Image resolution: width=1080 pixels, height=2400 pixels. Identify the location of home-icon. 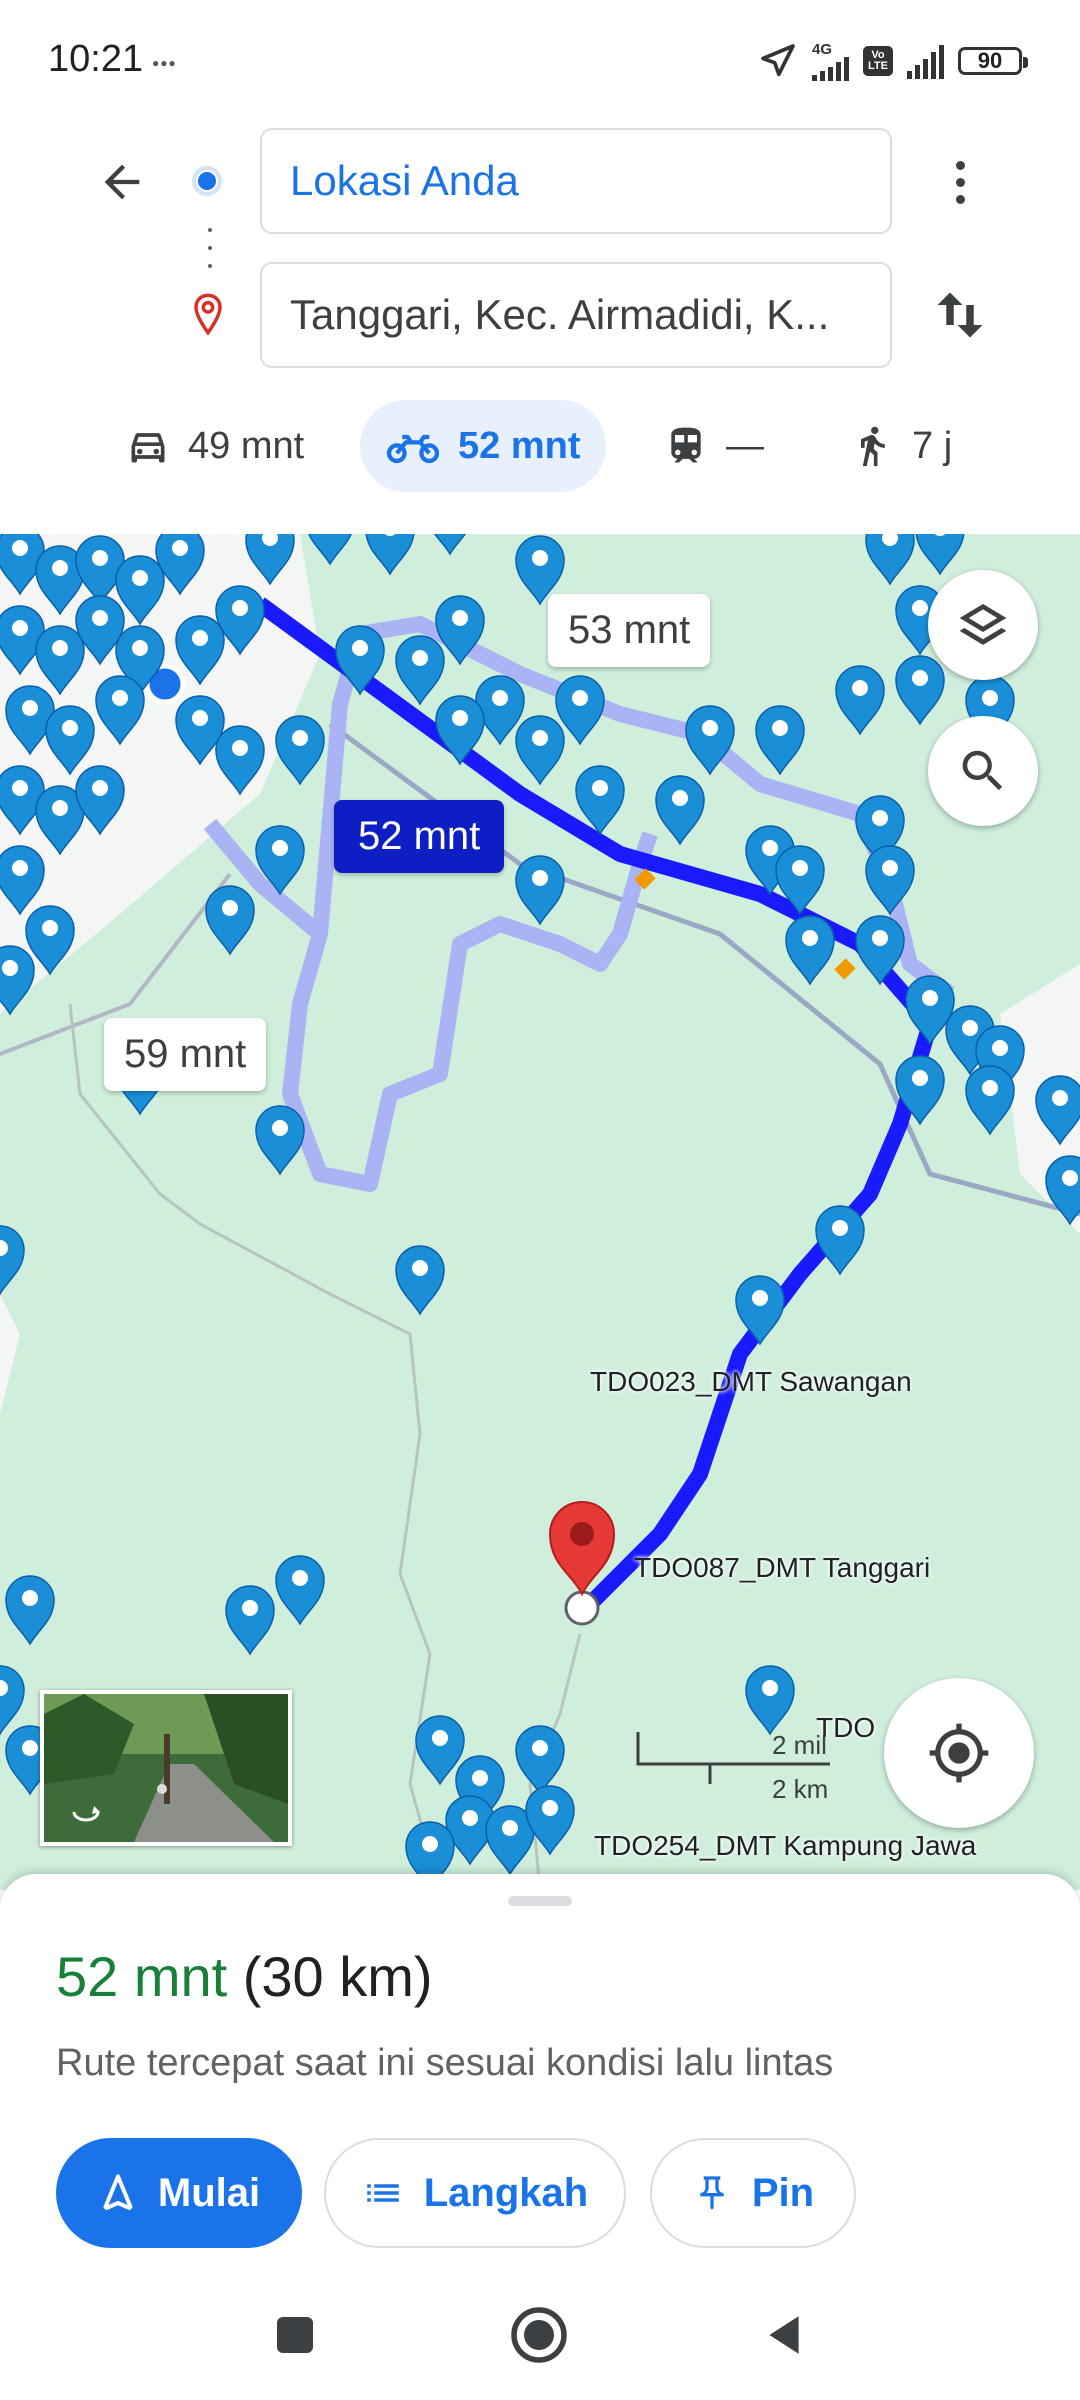
(539, 2335).